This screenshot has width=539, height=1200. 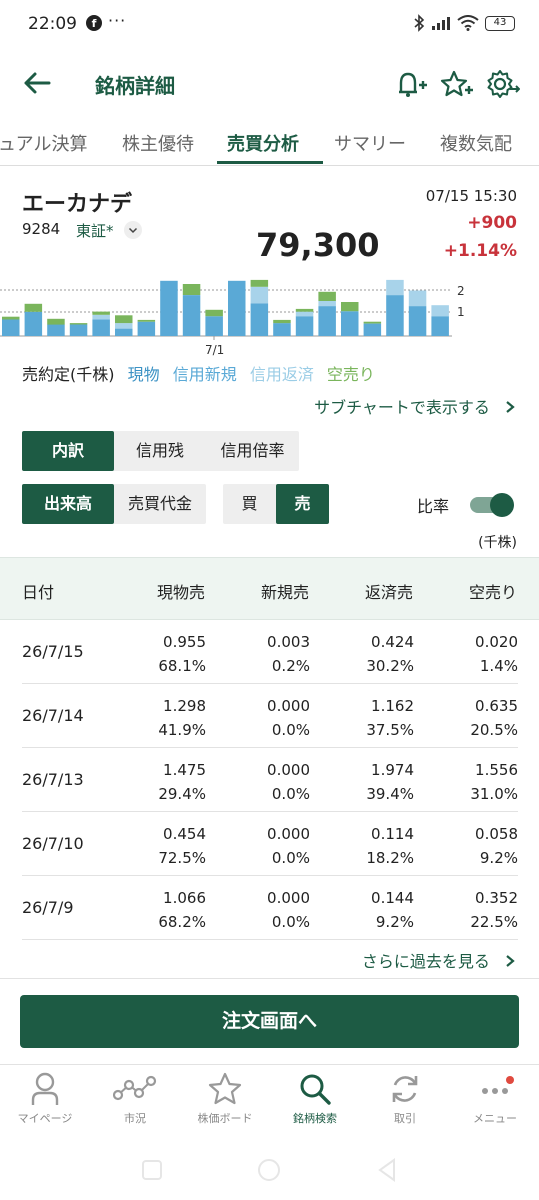 I want to click on system-navigation-bar, so click(x=268, y=1170).